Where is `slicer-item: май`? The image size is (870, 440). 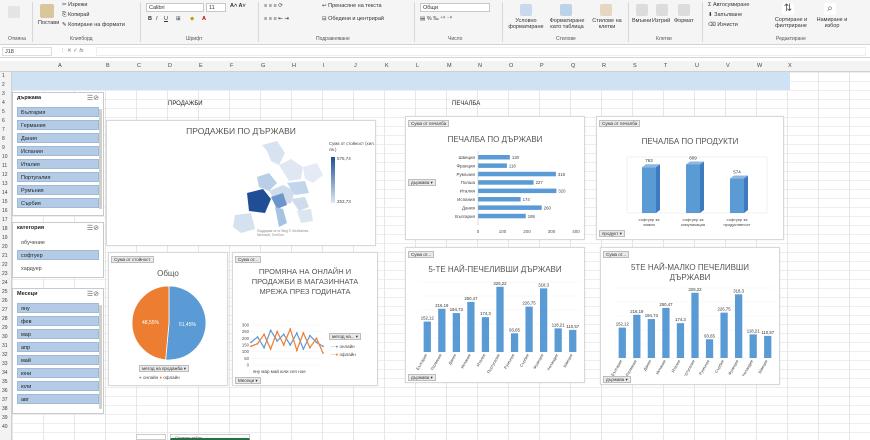
slicer-item: май is located at coordinates (58, 360).